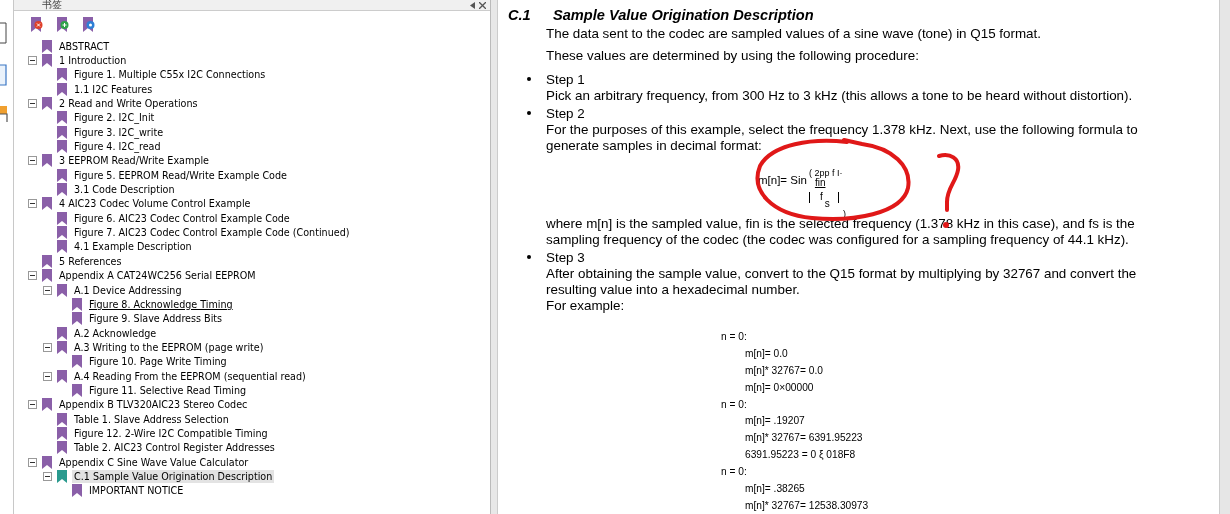  Describe the element at coordinates (842, 138) in the screenshot. I see `paragraph: For the purposes of this example, select the frequency 1.378 kHz. Next, use the following formula to generate samples in decimal format:` at that location.